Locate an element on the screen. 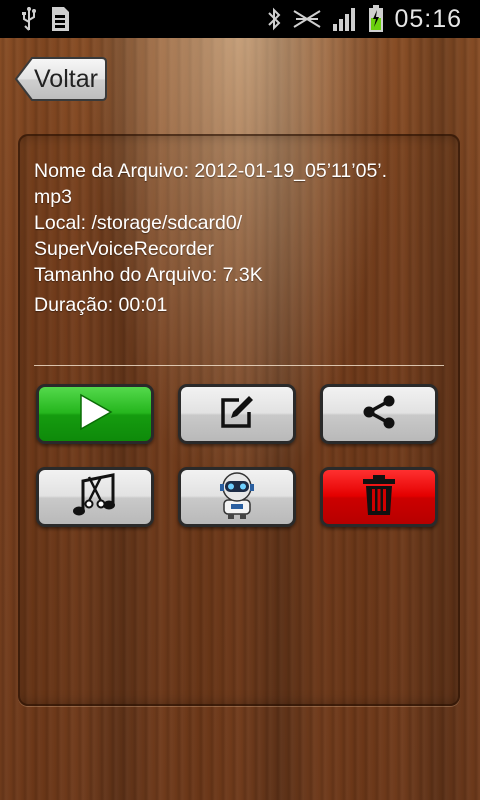 The height and width of the screenshot is (800, 480). back-button: Voltar is located at coordinates (61, 79).